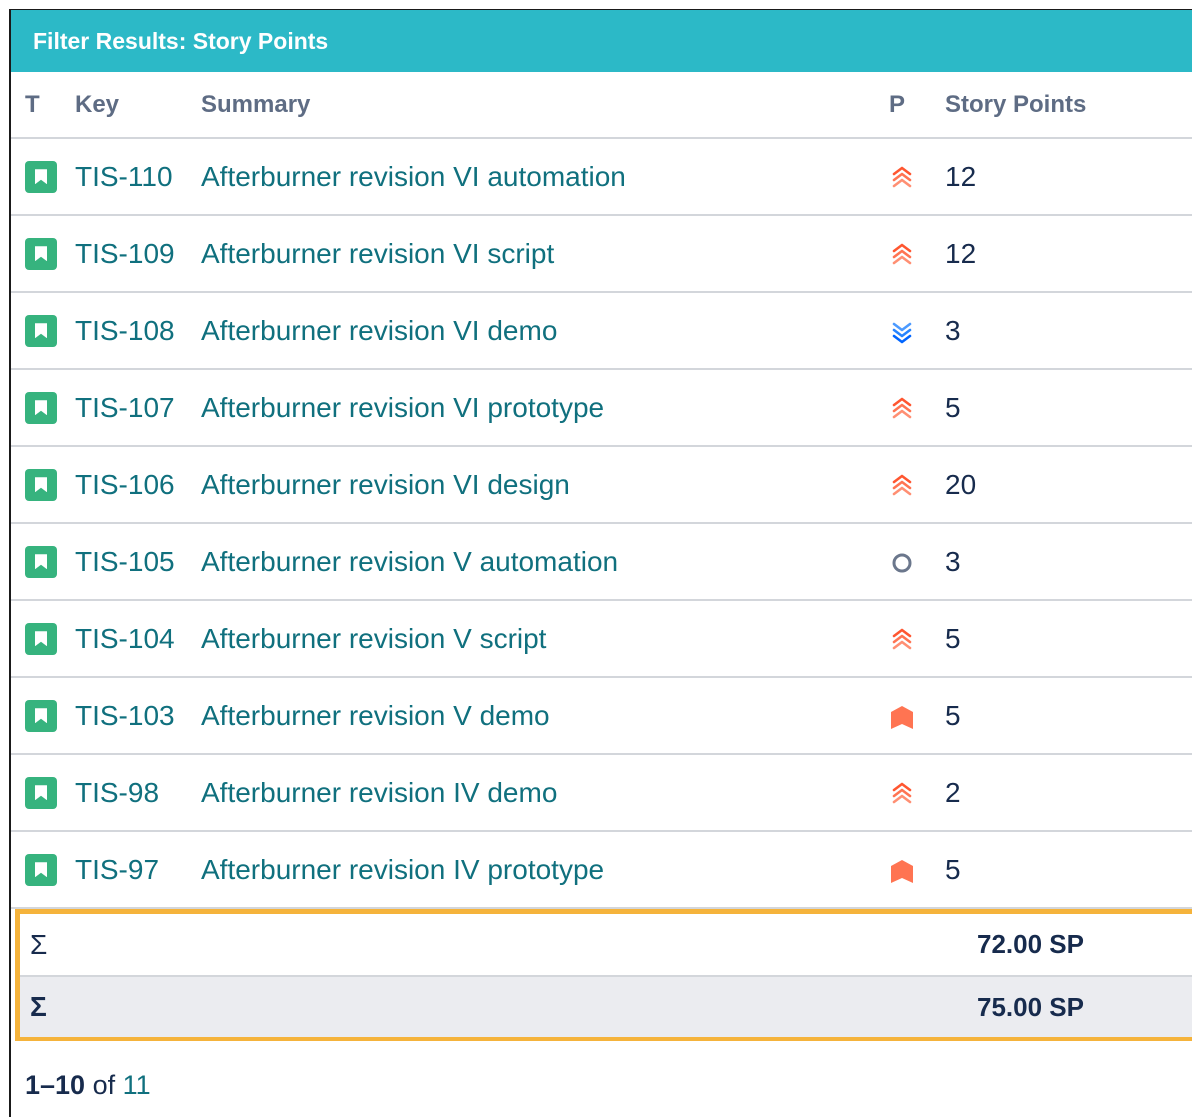  I want to click on issue-key-link: TIS-97, so click(138, 870).